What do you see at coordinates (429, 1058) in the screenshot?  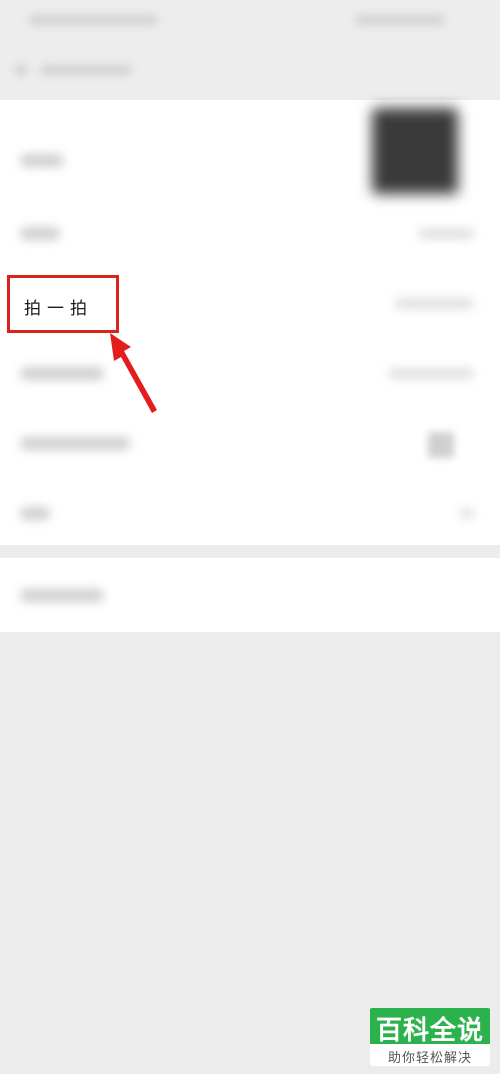 I see `watermark-subtitle: 助你轻松解决` at bounding box center [429, 1058].